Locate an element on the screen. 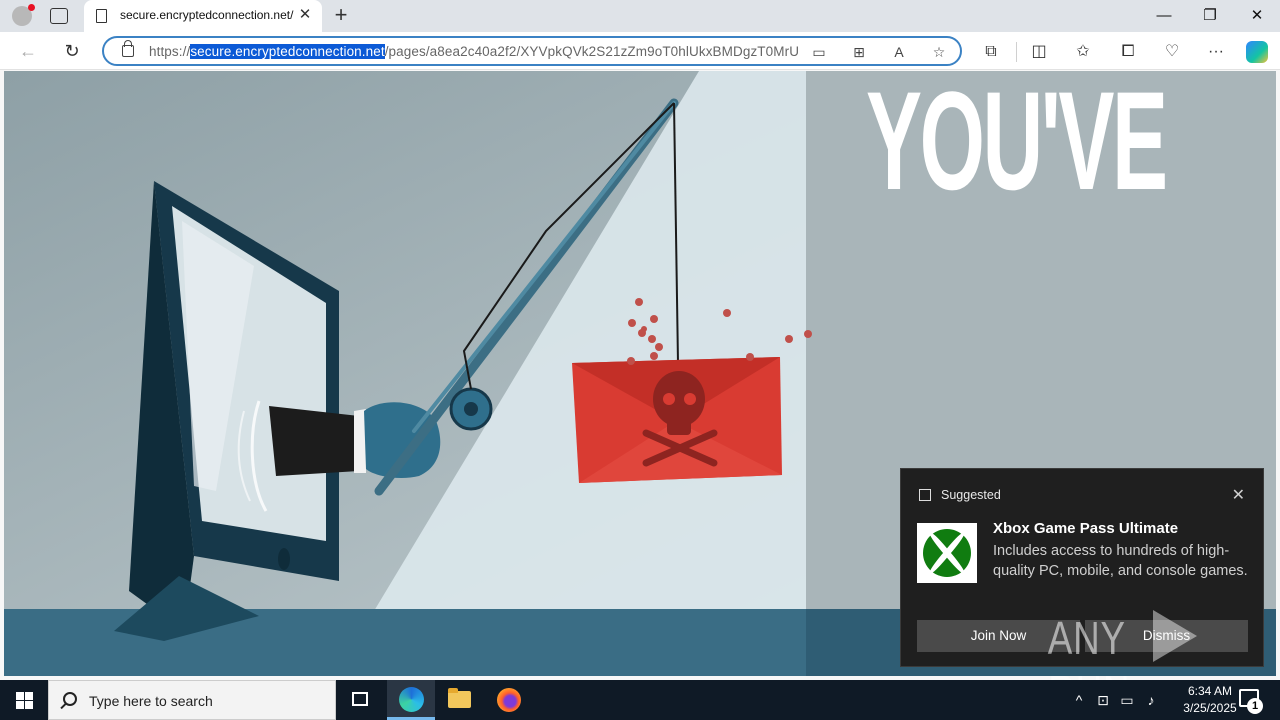 The image size is (1280, 720). edge-taskbar-button is located at coordinates (411, 700).